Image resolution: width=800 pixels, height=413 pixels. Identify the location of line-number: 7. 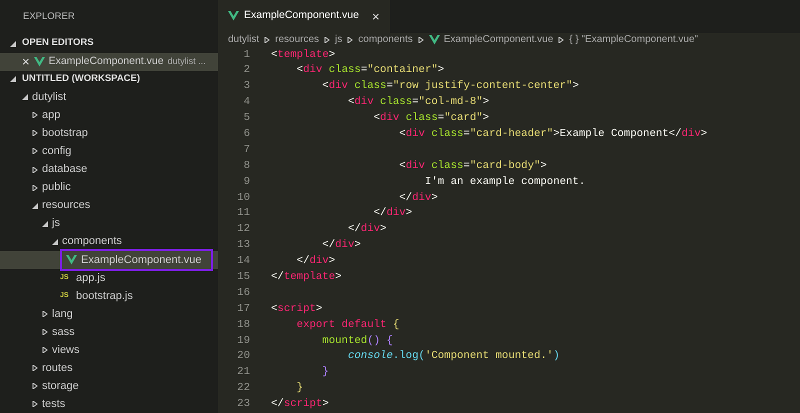
(246, 150).